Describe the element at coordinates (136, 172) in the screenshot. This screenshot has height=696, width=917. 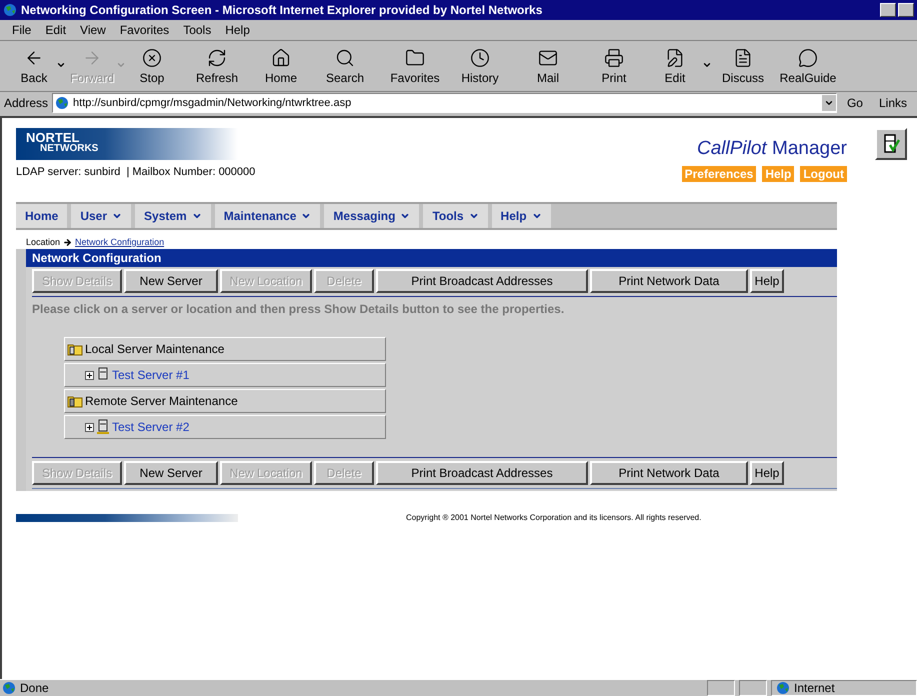
I see `server-info: LDAP server: sunbird | Mailbox Number: 000000` at that location.